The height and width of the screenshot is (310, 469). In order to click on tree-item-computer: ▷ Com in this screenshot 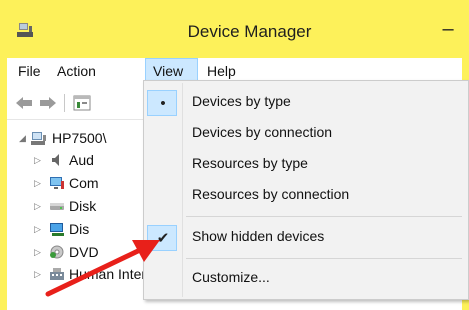, I will do `click(82, 183)`.